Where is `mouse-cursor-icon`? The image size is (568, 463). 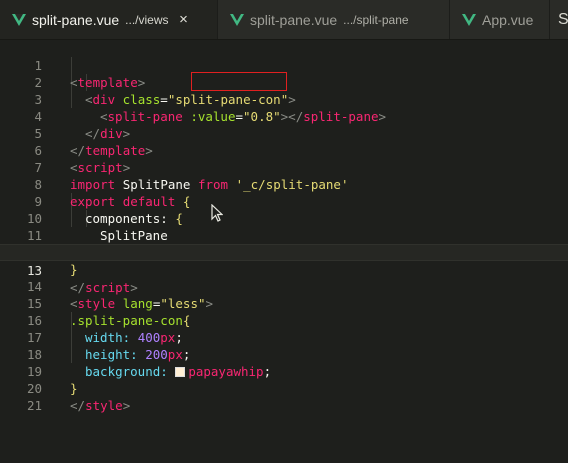
mouse-cursor-icon is located at coordinates (217, 213).